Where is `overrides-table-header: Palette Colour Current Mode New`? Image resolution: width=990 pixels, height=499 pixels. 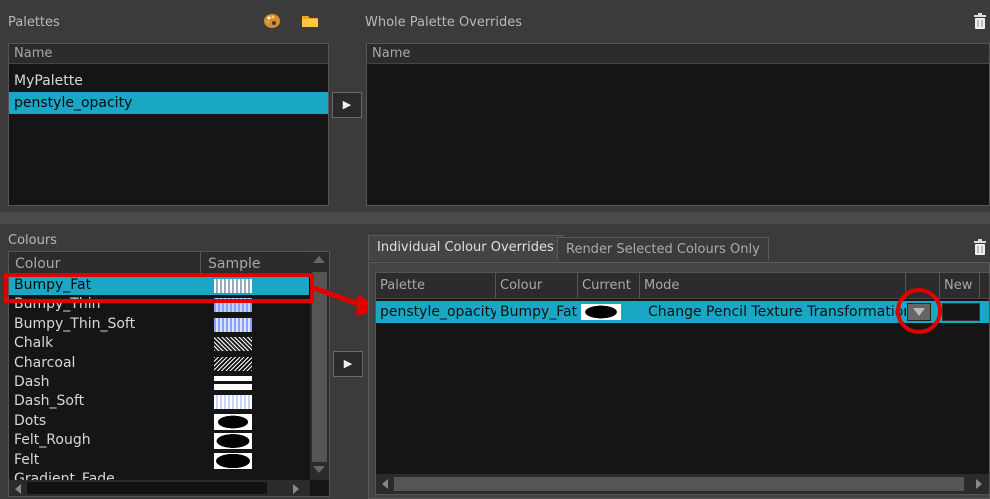 overrides-table-header: Palette Colour Current Mode New is located at coordinates (682, 286).